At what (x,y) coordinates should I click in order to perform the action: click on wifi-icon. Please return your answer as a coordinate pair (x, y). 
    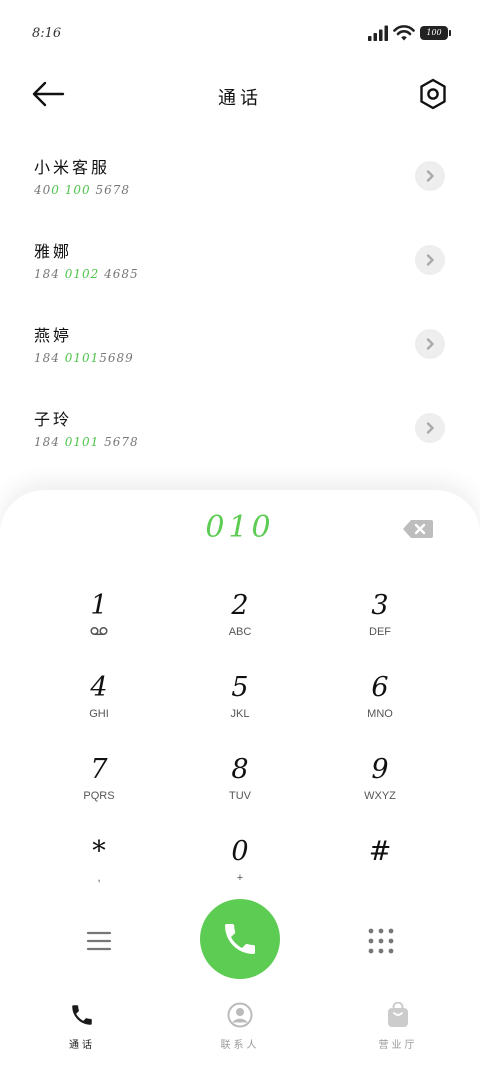
    Looking at the image, I should click on (404, 33).